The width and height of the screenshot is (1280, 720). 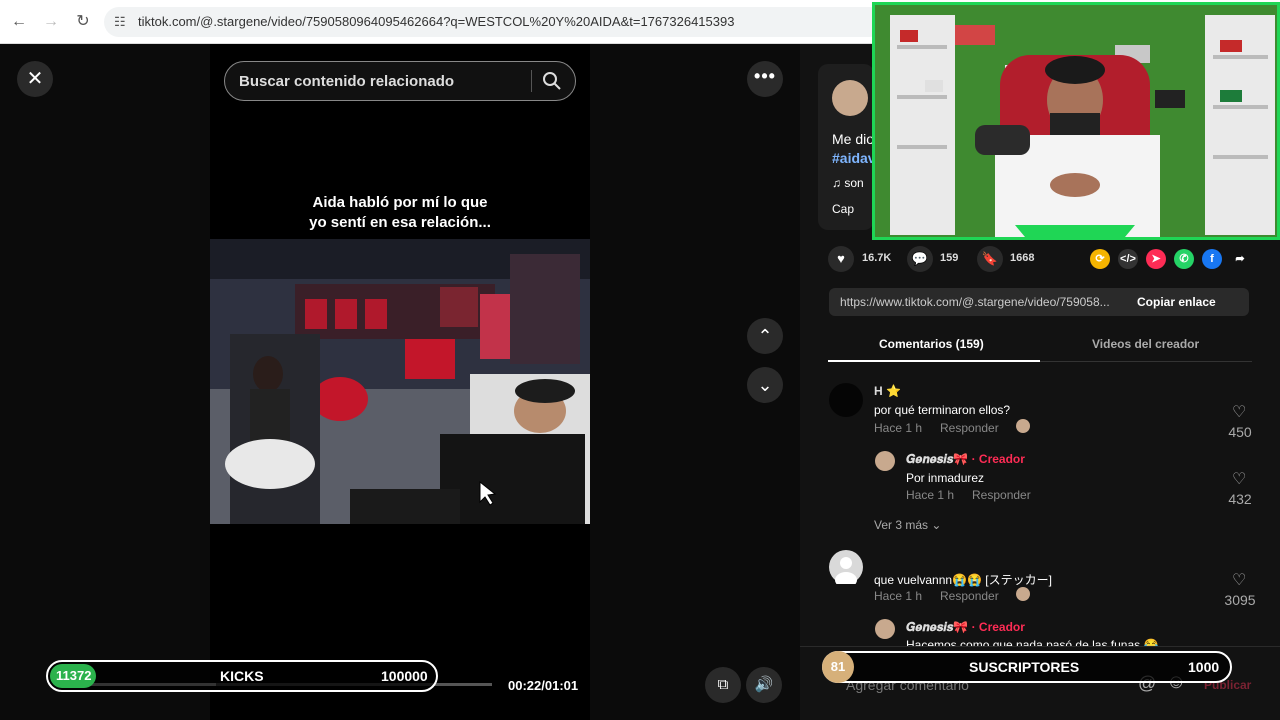 What do you see at coordinates (949, 258) in the screenshot?
I see `comment-count: 159` at bounding box center [949, 258].